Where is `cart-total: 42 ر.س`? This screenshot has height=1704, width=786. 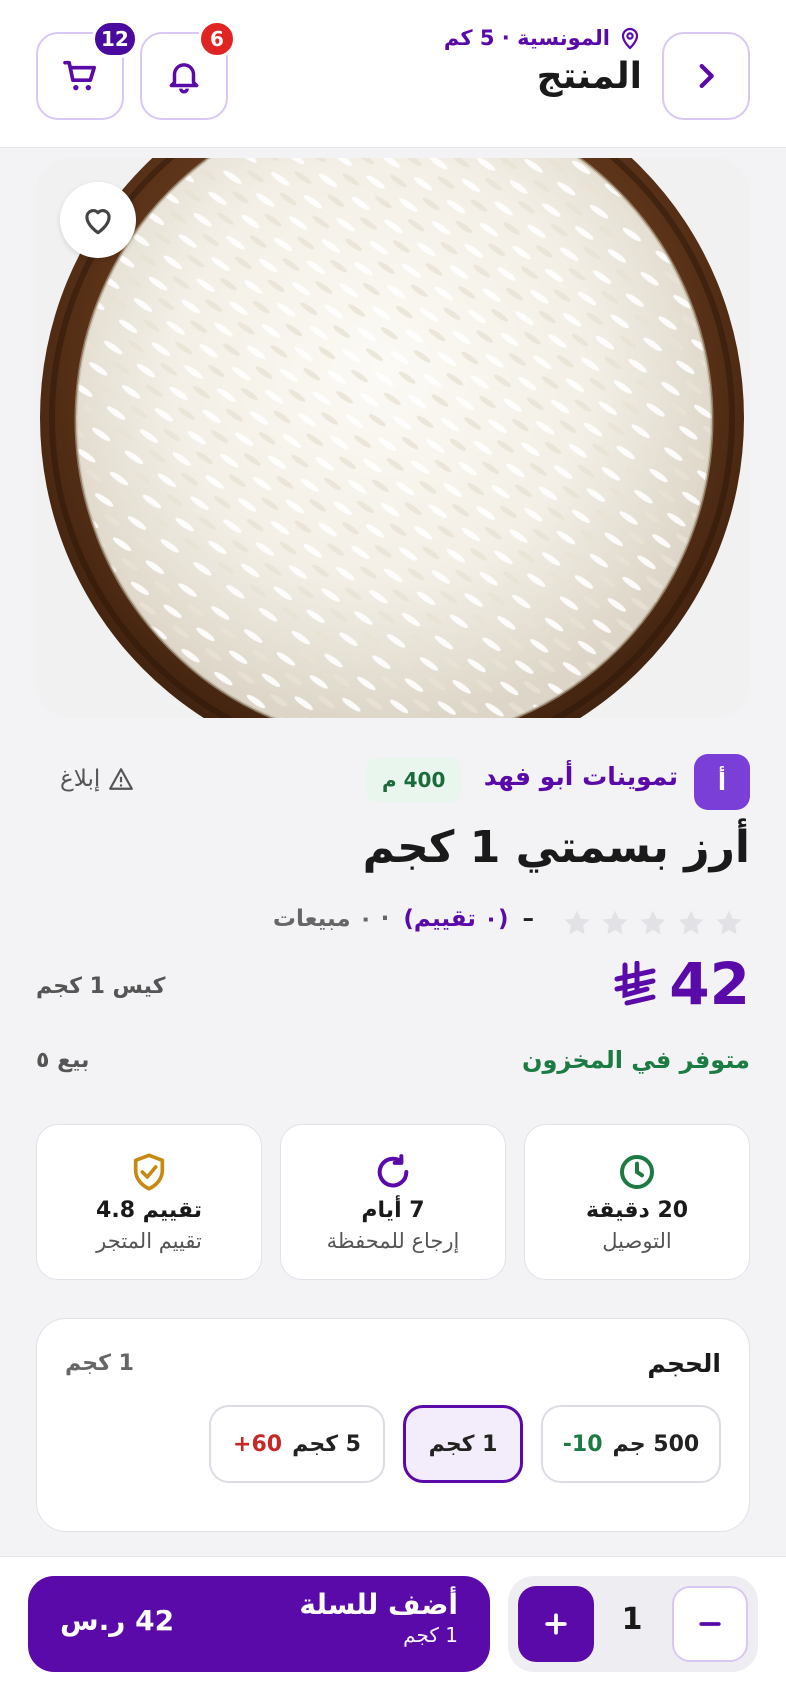 cart-total: 42 ر.س is located at coordinates (117, 1620).